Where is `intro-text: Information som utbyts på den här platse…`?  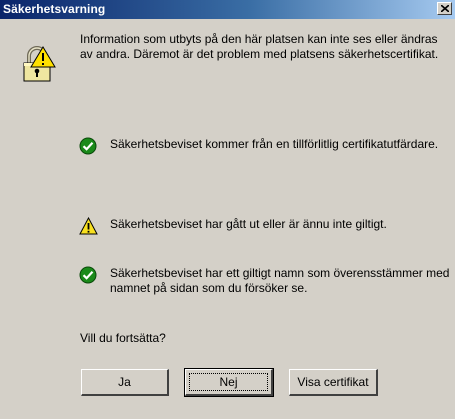 intro-text: Information som utbyts på den här platse… is located at coordinates (259, 46).